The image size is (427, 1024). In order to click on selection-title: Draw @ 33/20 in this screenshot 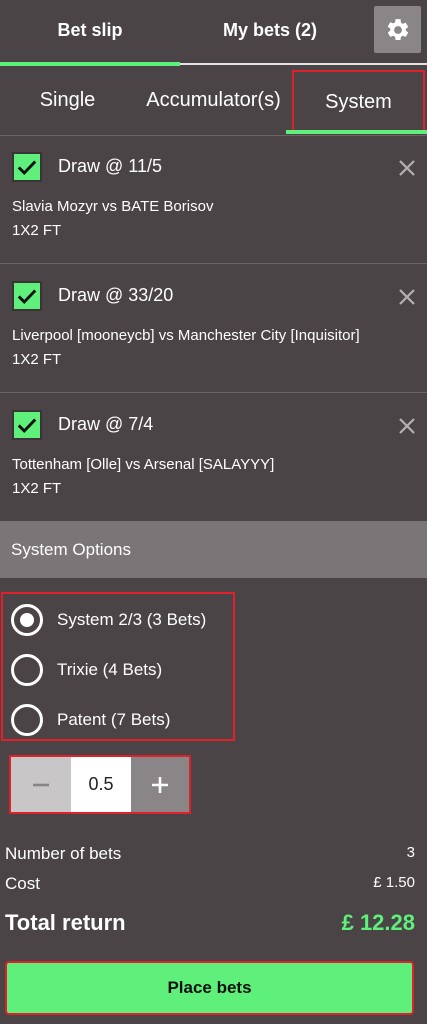, I will do `click(116, 295)`.